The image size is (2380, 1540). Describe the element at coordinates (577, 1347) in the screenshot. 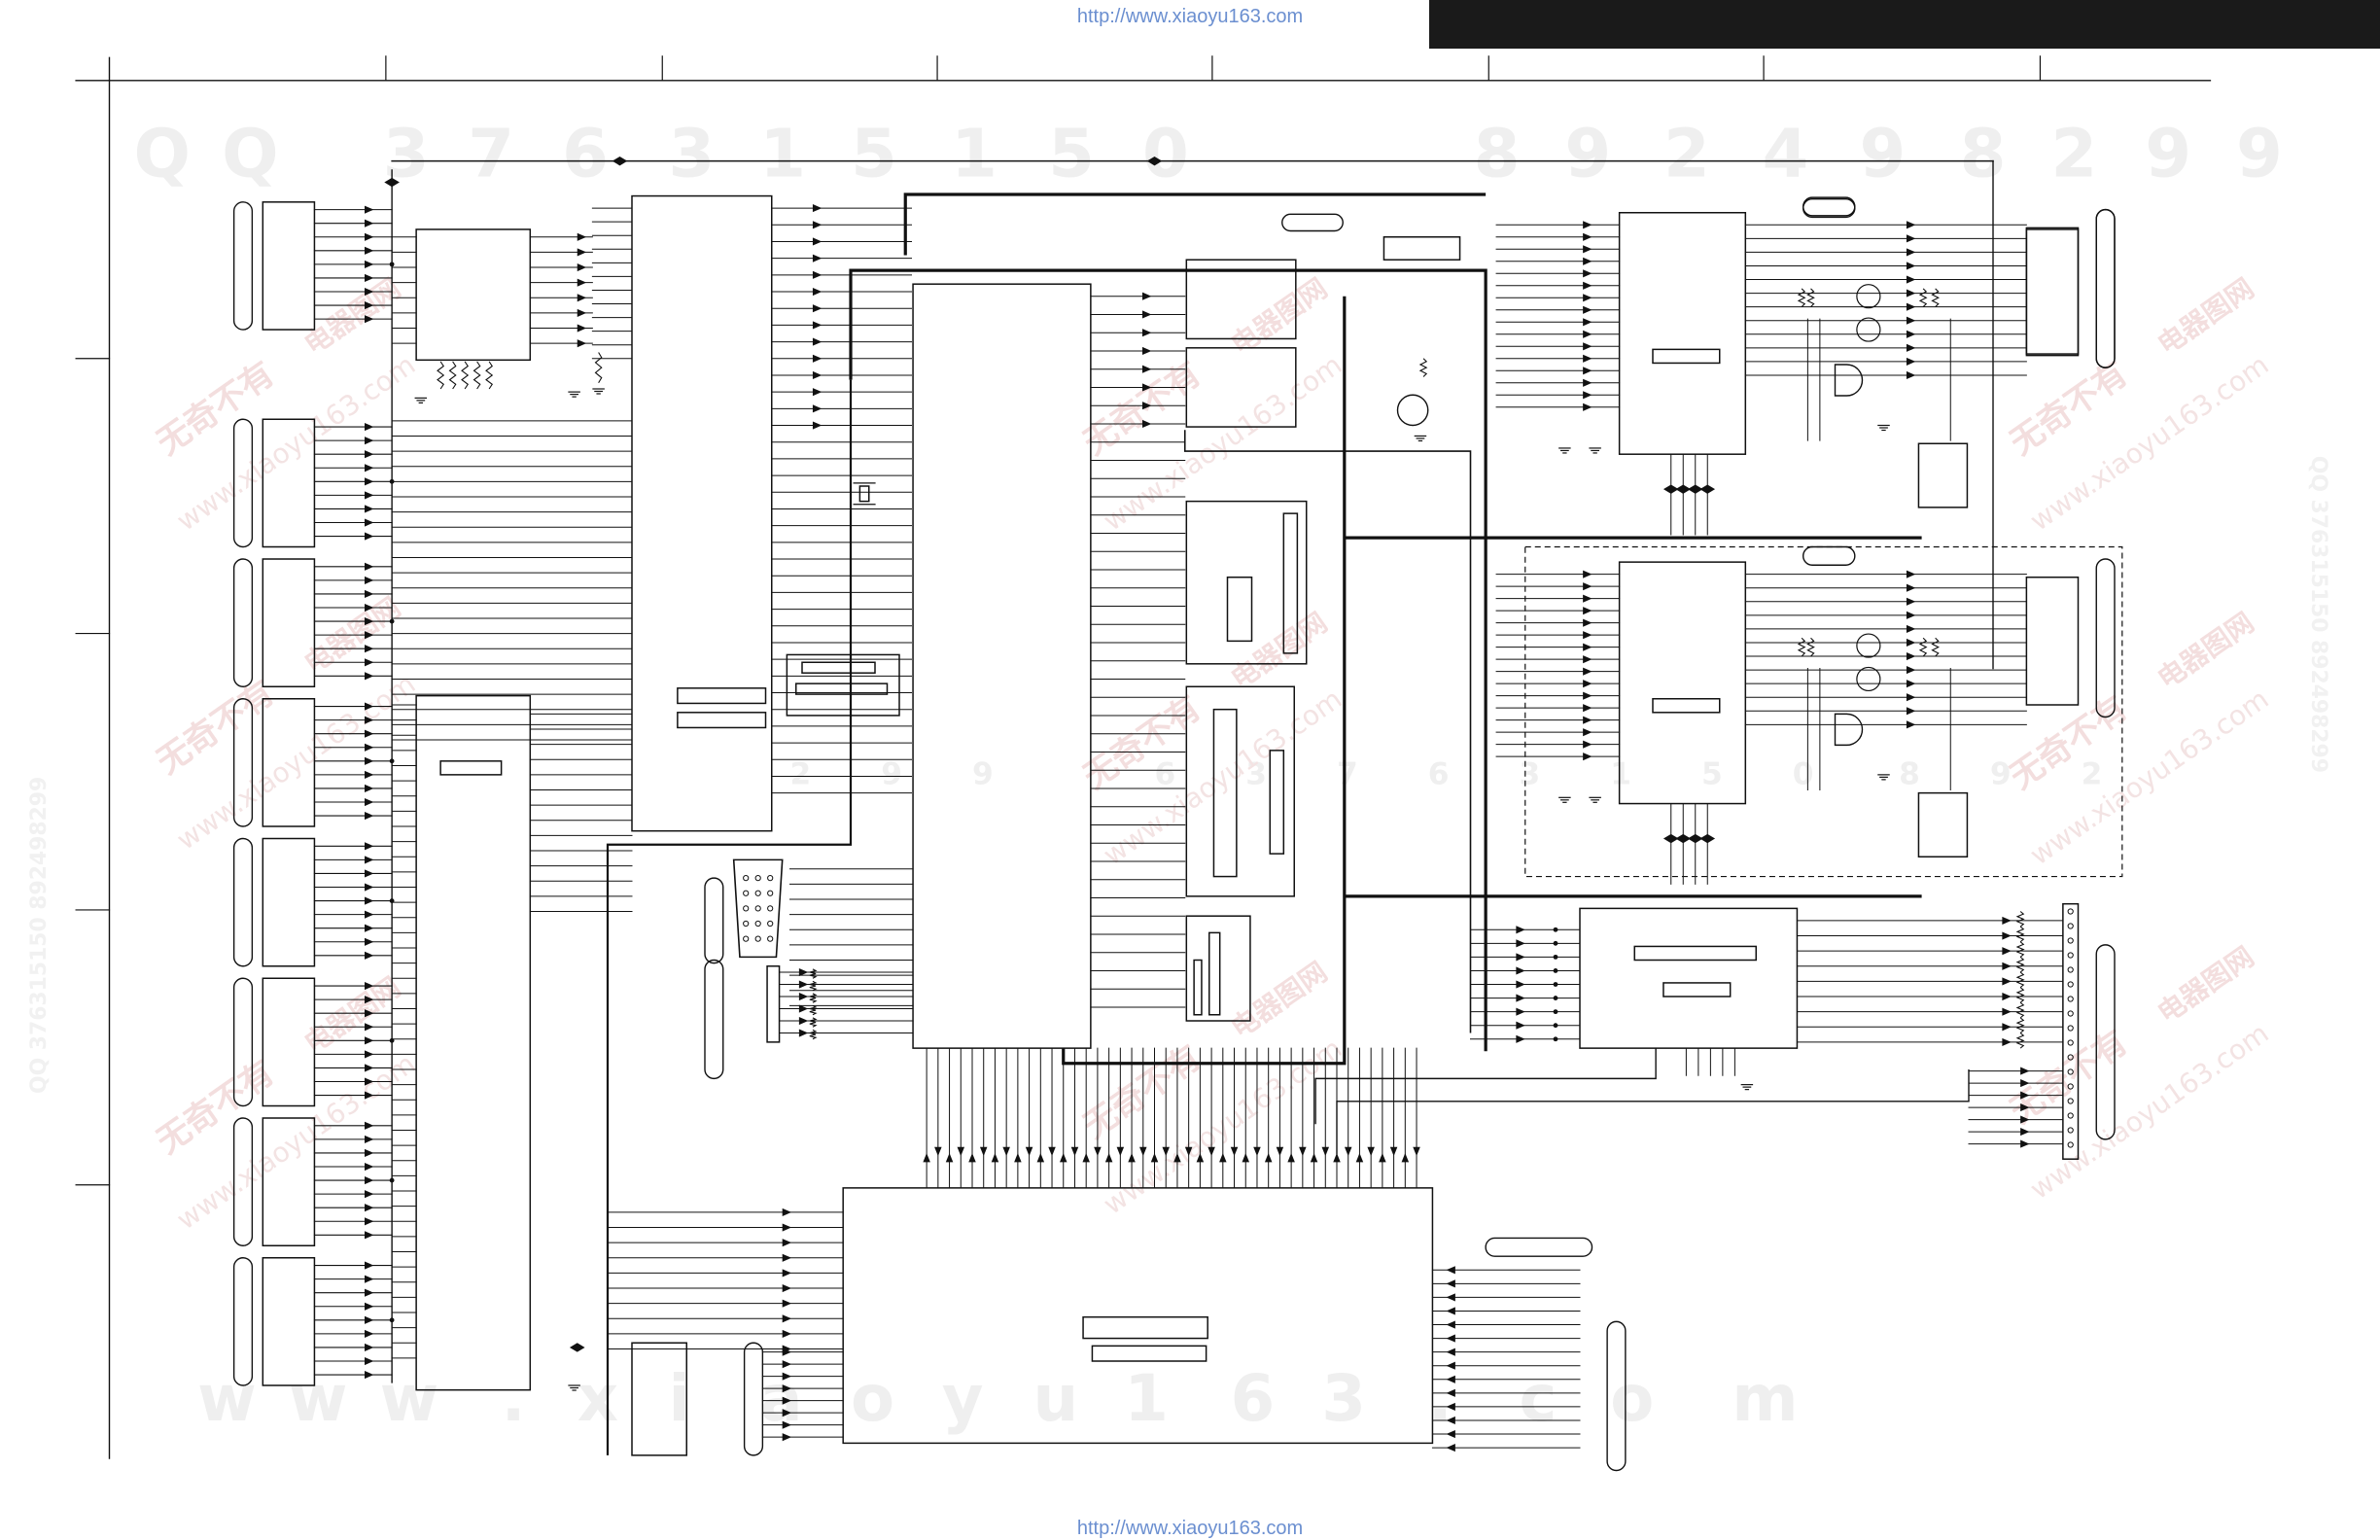

I see `bidirectional-marker` at that location.